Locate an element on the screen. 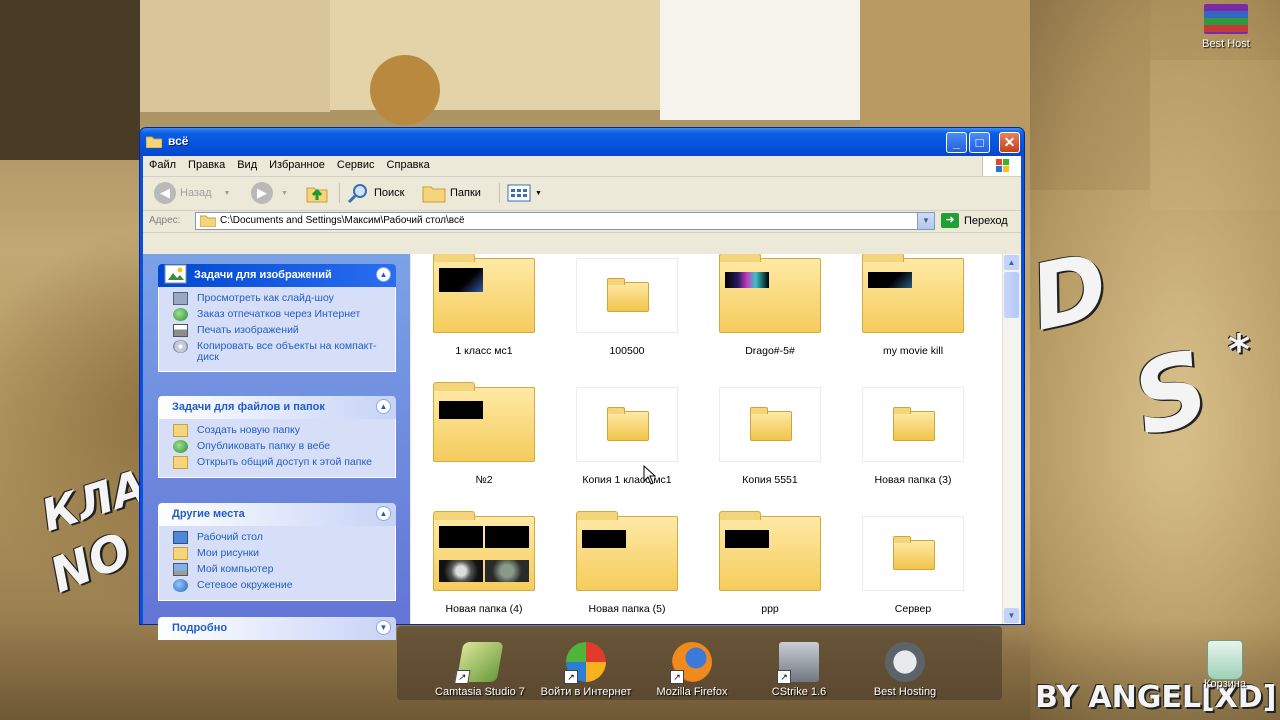 Image resolution: width=1280 pixels, height=720 pixels. task-slideshow: Просмотреть как слайд-шоу is located at coordinates (277, 299).